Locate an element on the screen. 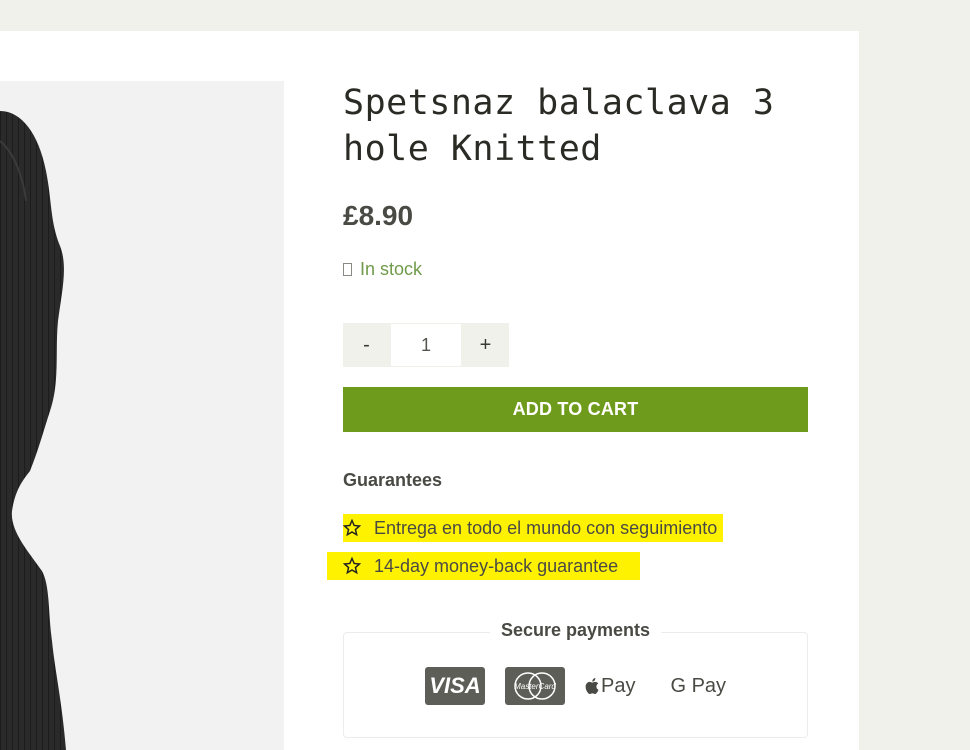 The image size is (970, 750). guarantee-item: 14-day money-back guarantee is located at coordinates (484, 566).